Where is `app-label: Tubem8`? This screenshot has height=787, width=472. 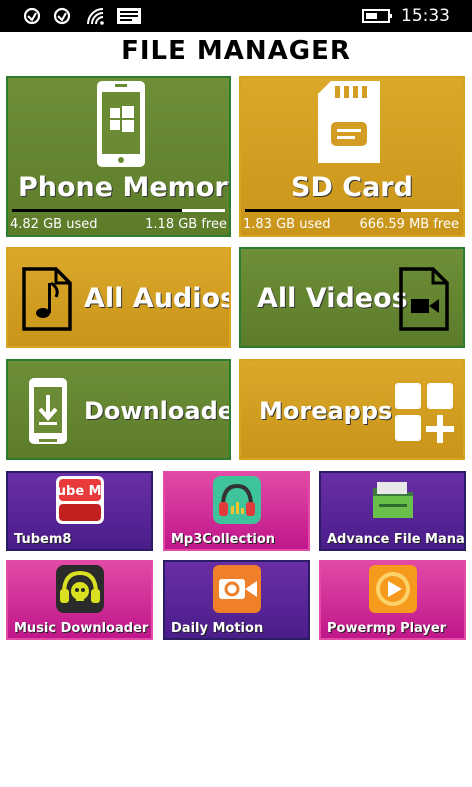
app-label: Tubem8 is located at coordinates (43, 539).